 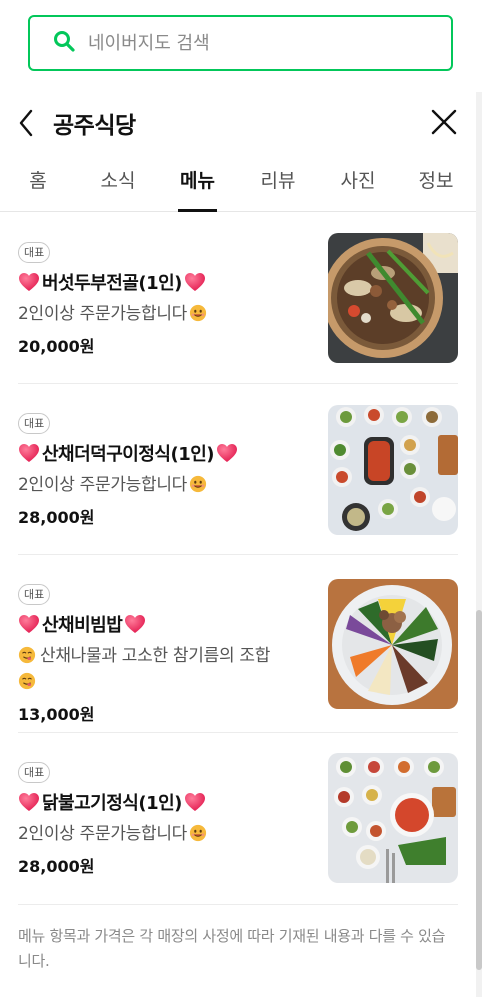 What do you see at coordinates (479, 544) in the screenshot?
I see `scrollbar-track` at bounding box center [479, 544].